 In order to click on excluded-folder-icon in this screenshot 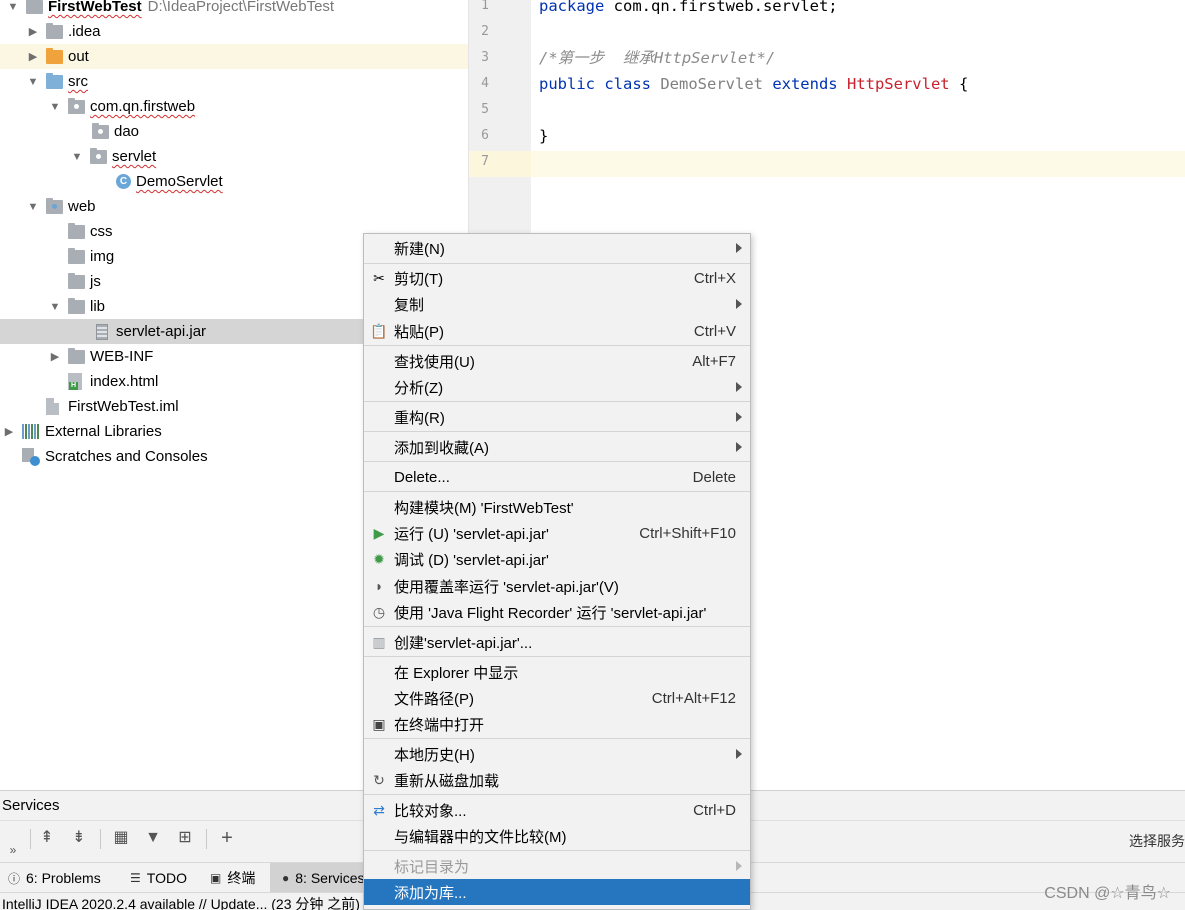, I will do `click(54, 55)`.